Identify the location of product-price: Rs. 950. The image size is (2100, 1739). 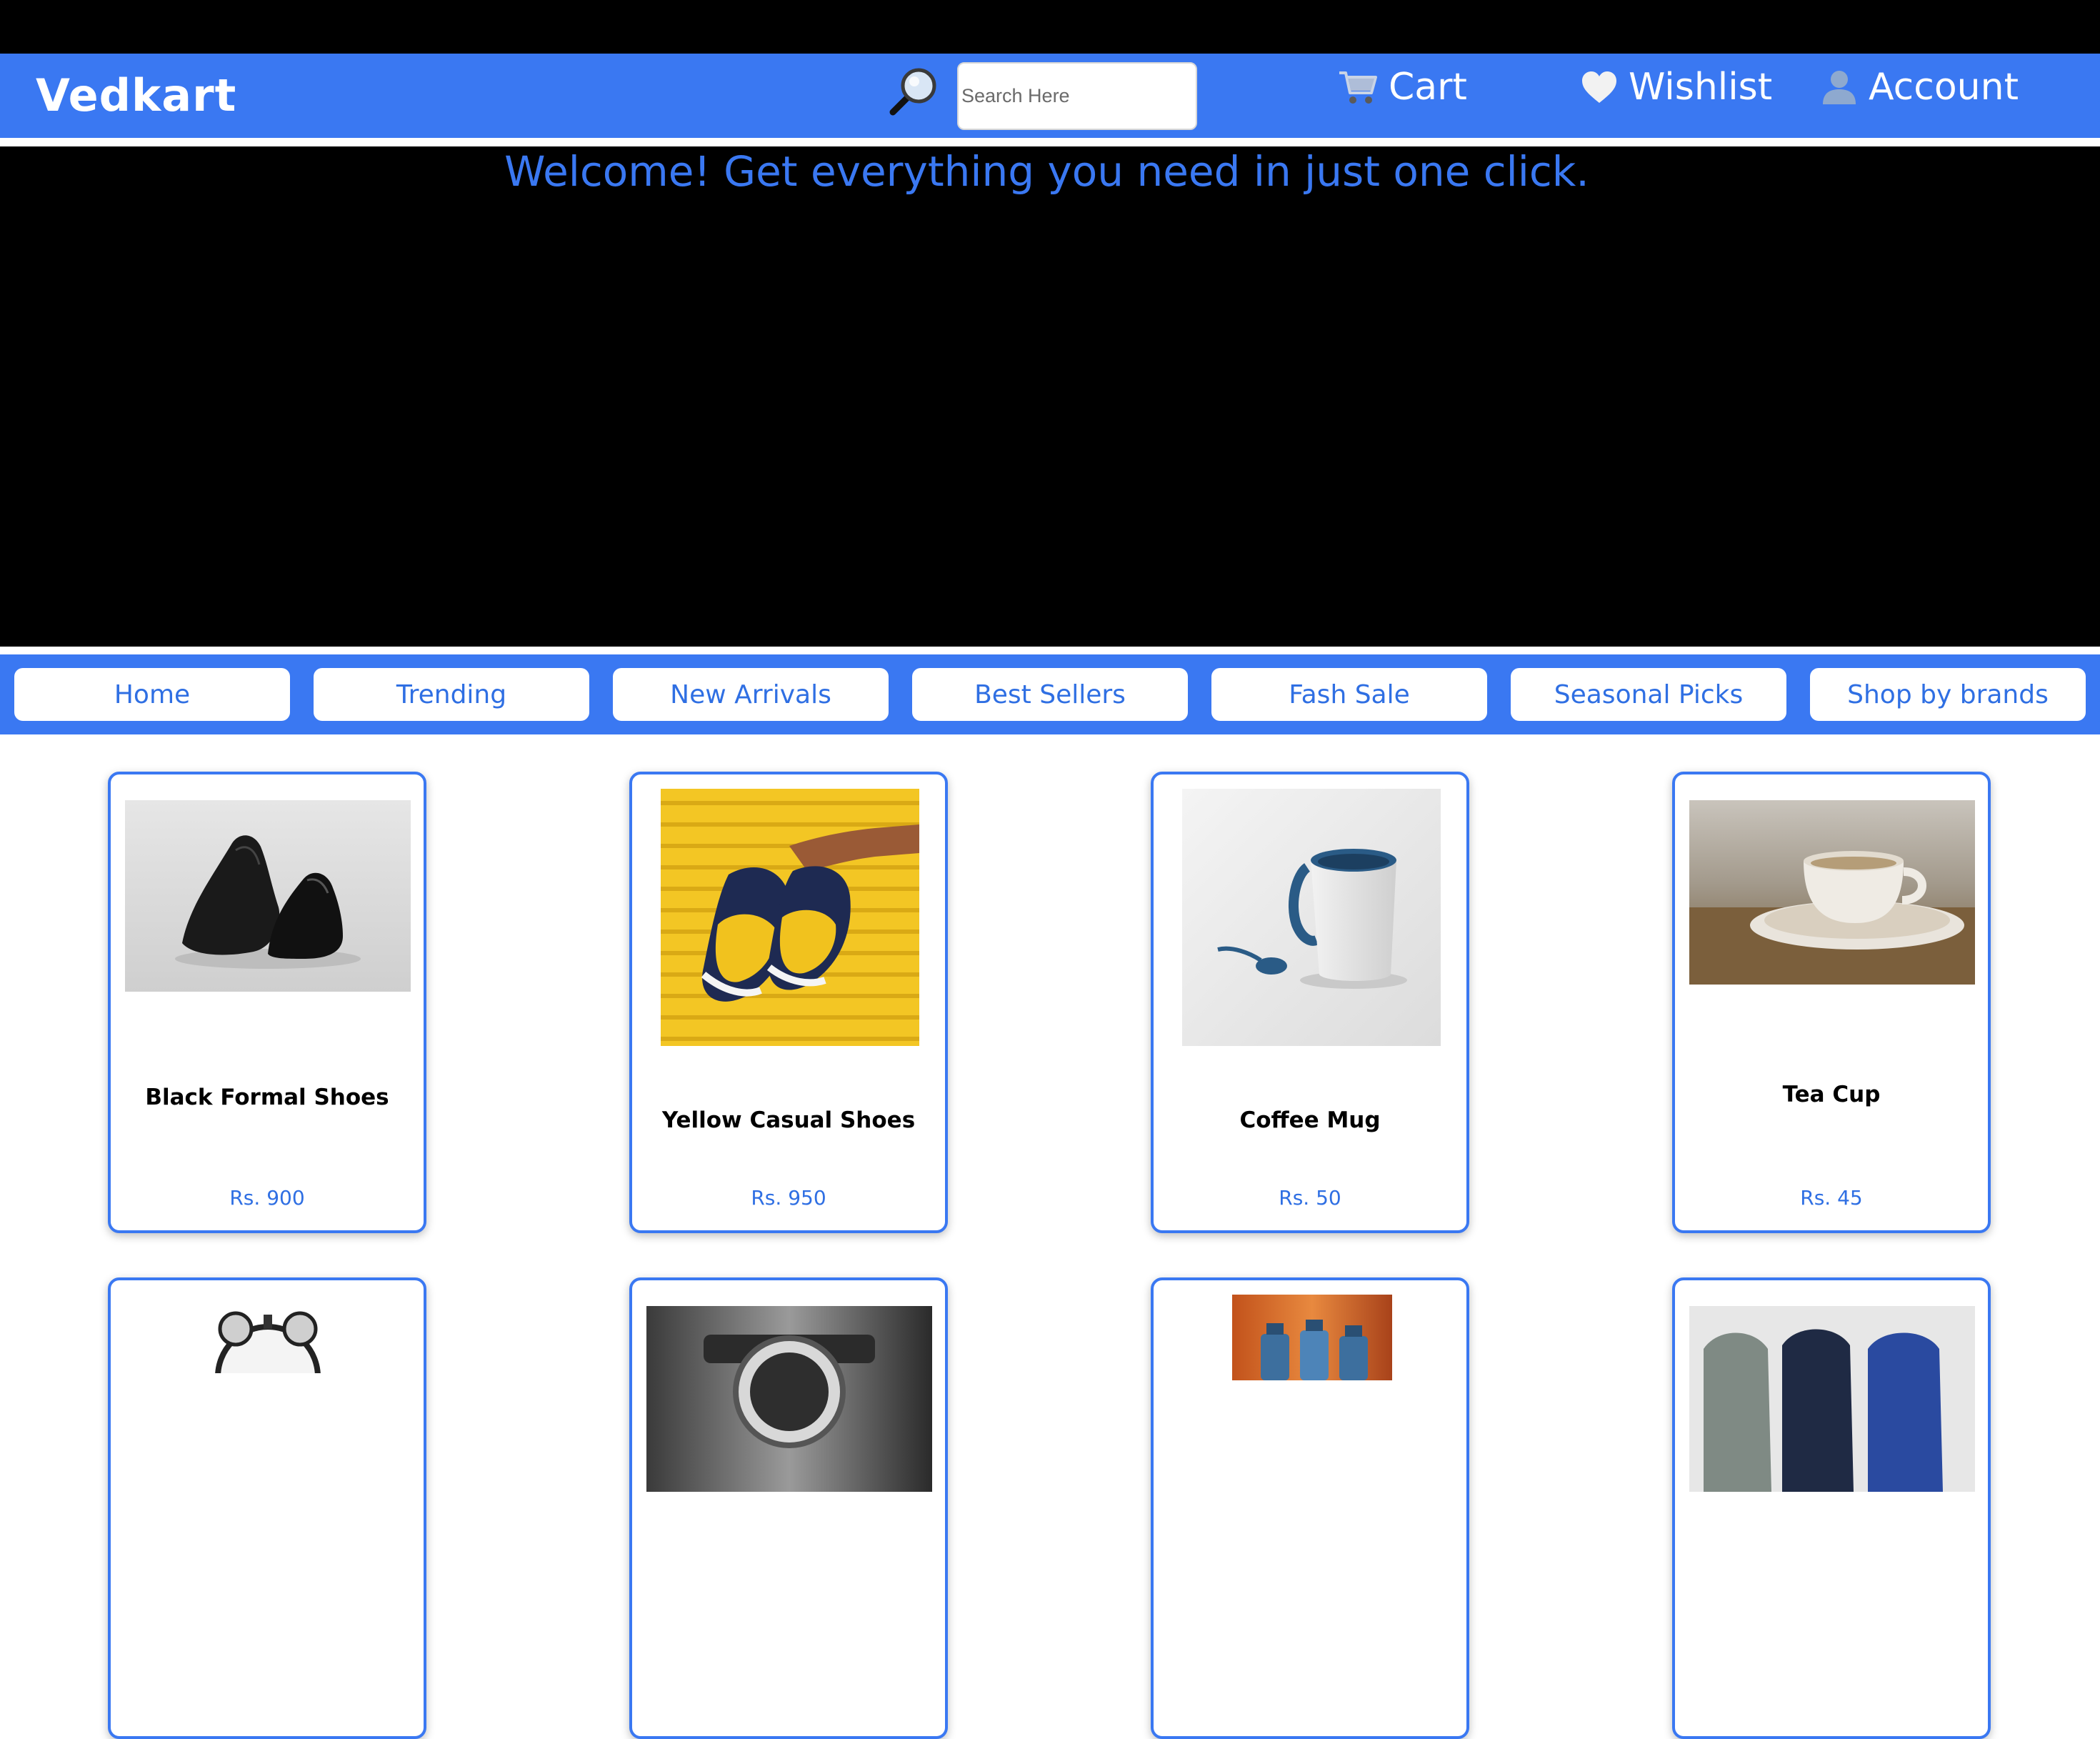
(788, 1198).